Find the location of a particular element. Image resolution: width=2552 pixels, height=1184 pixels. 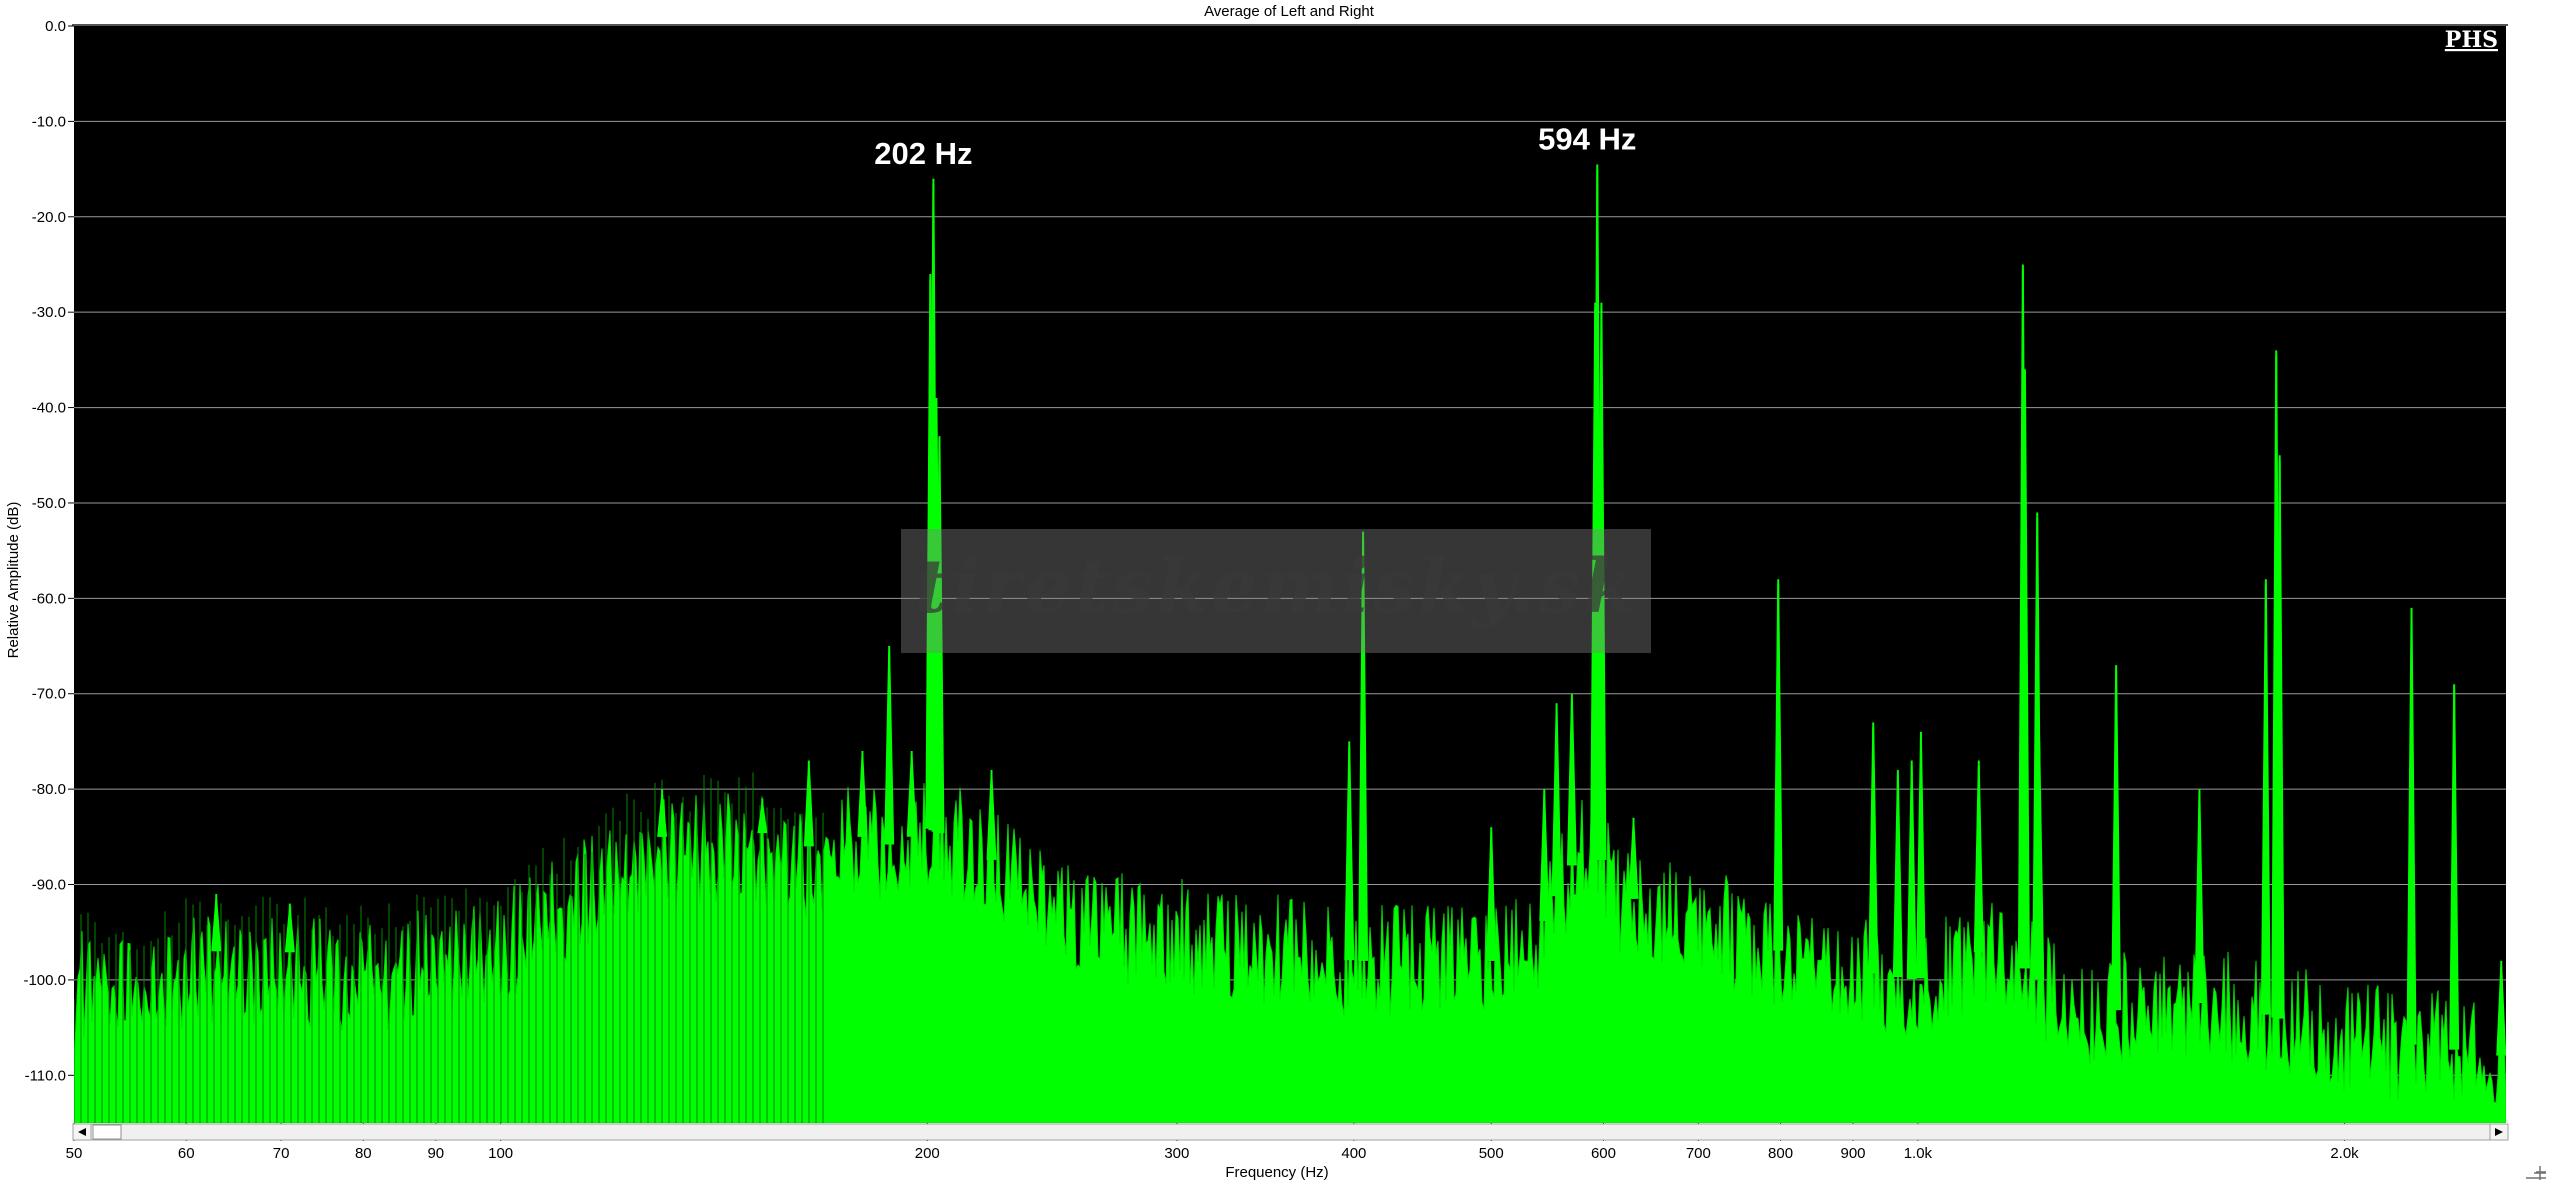

y-tick-label: 0.0 is located at coordinates (55, 26).